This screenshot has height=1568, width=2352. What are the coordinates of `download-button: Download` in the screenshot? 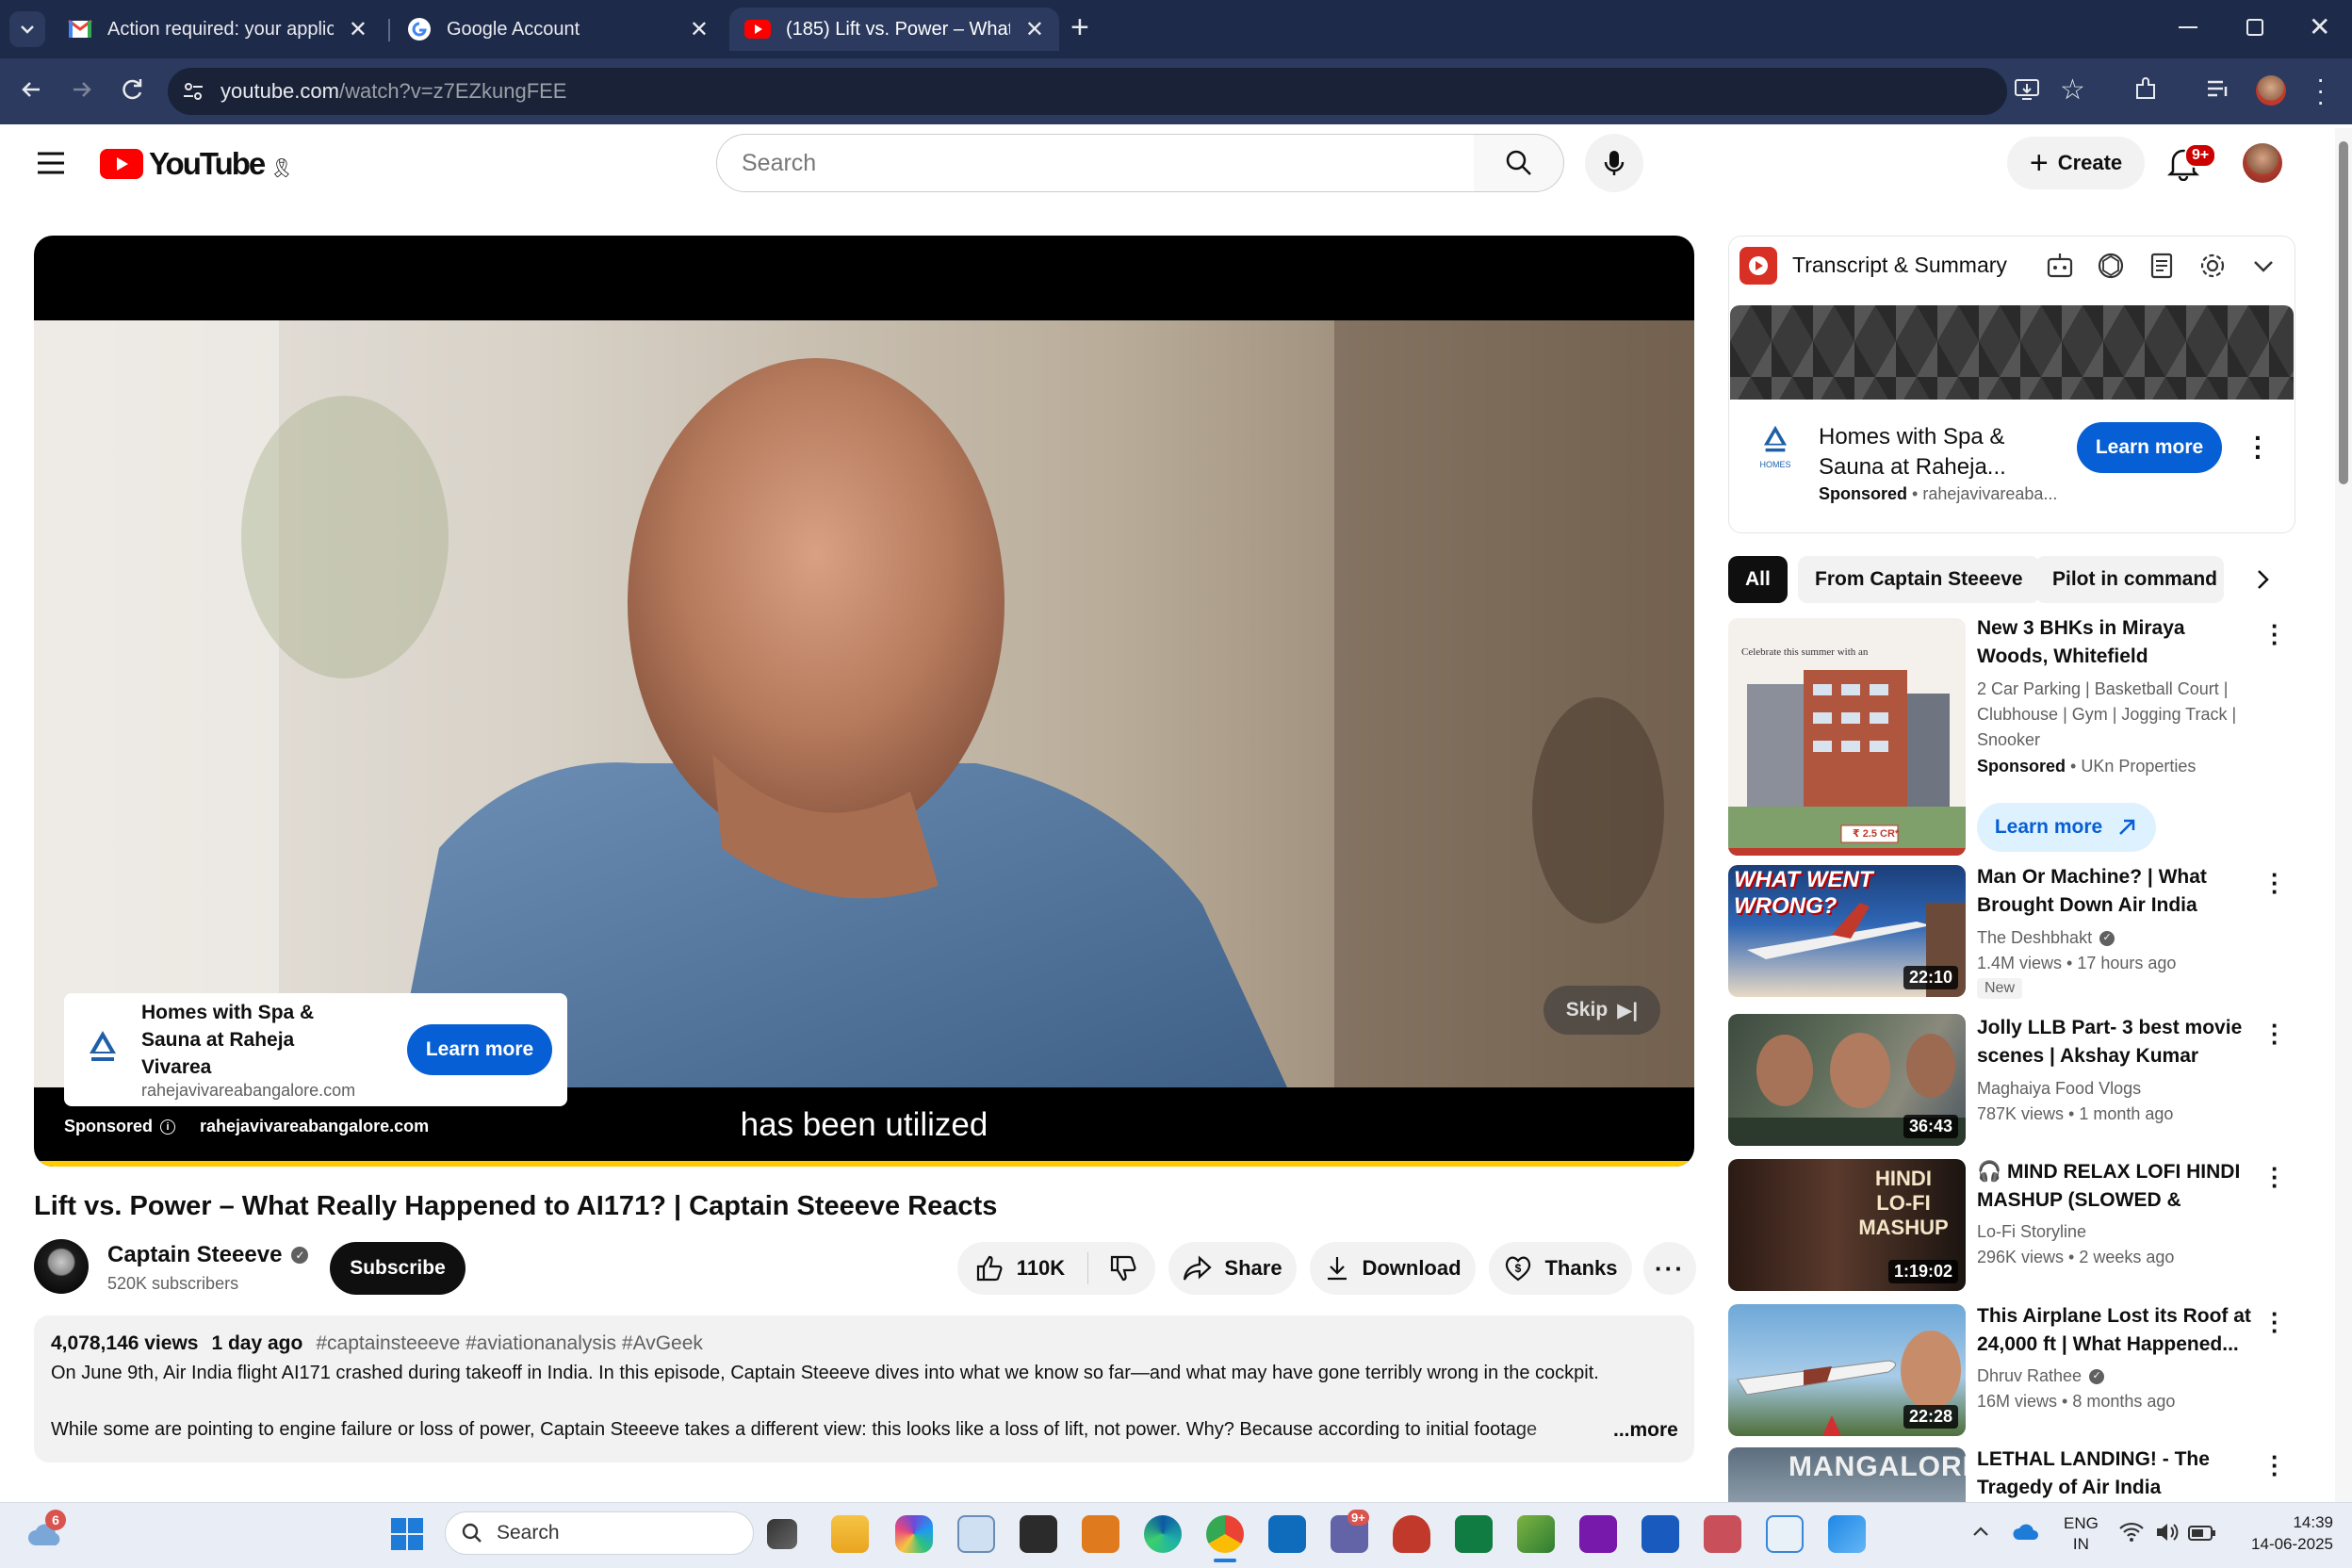 It's located at (1393, 1269).